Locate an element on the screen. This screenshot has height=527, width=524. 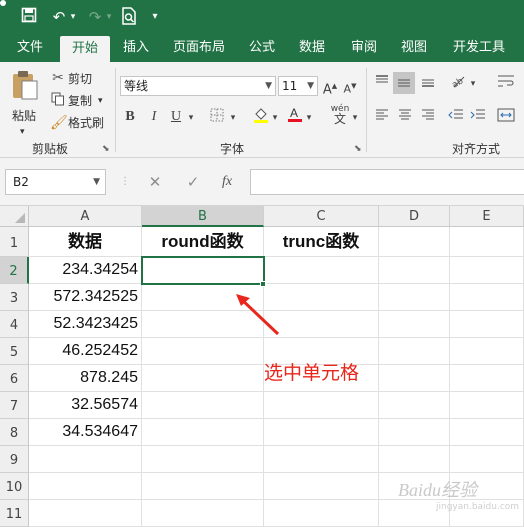
chevron-down-icon: ▼ is located at coordinates (96, 182).